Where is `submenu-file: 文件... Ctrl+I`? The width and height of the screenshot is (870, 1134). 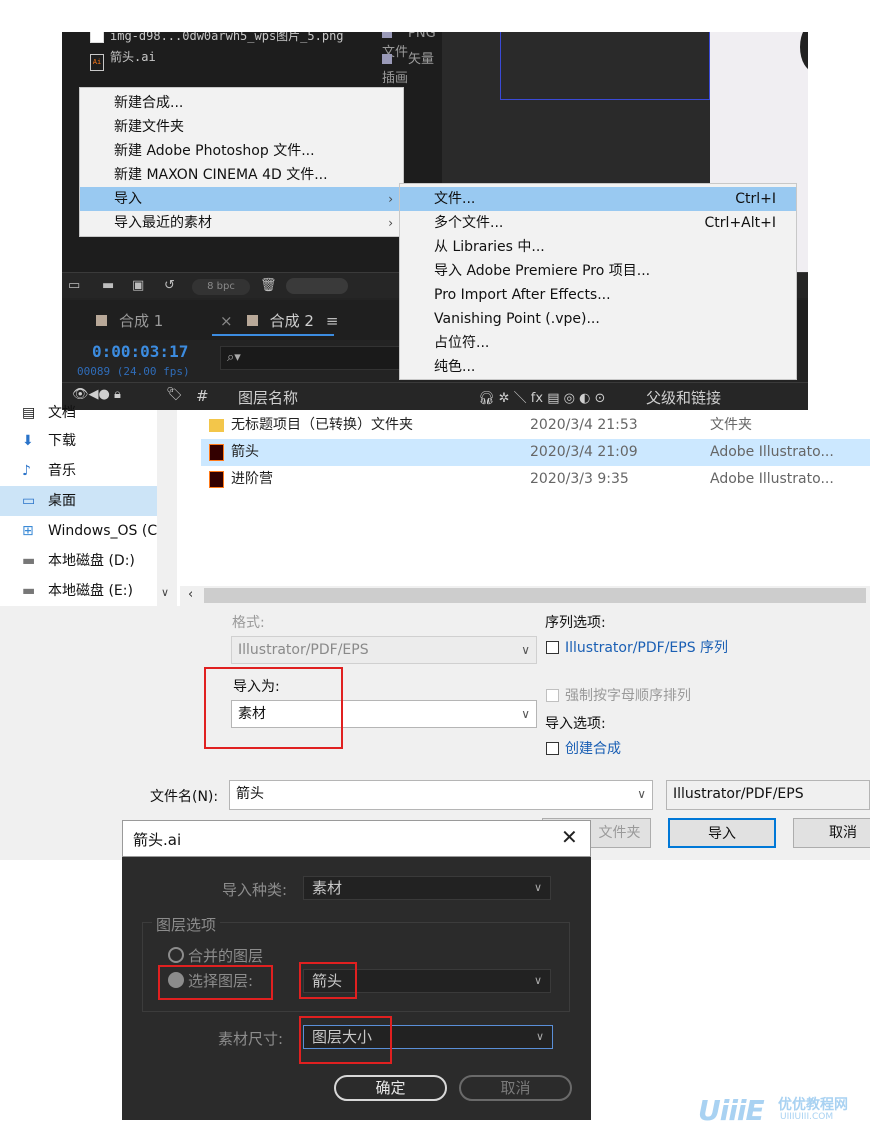
submenu-file: 文件... Ctrl+I is located at coordinates (598, 199).